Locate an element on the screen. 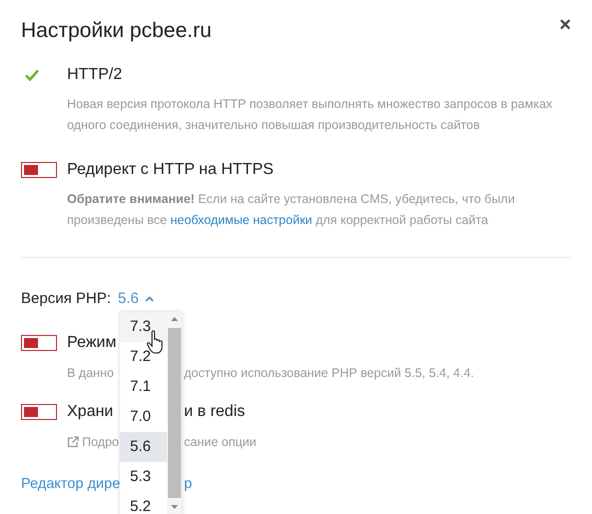 The width and height of the screenshot is (592, 514). scroll-up-icon is located at coordinates (174, 319).